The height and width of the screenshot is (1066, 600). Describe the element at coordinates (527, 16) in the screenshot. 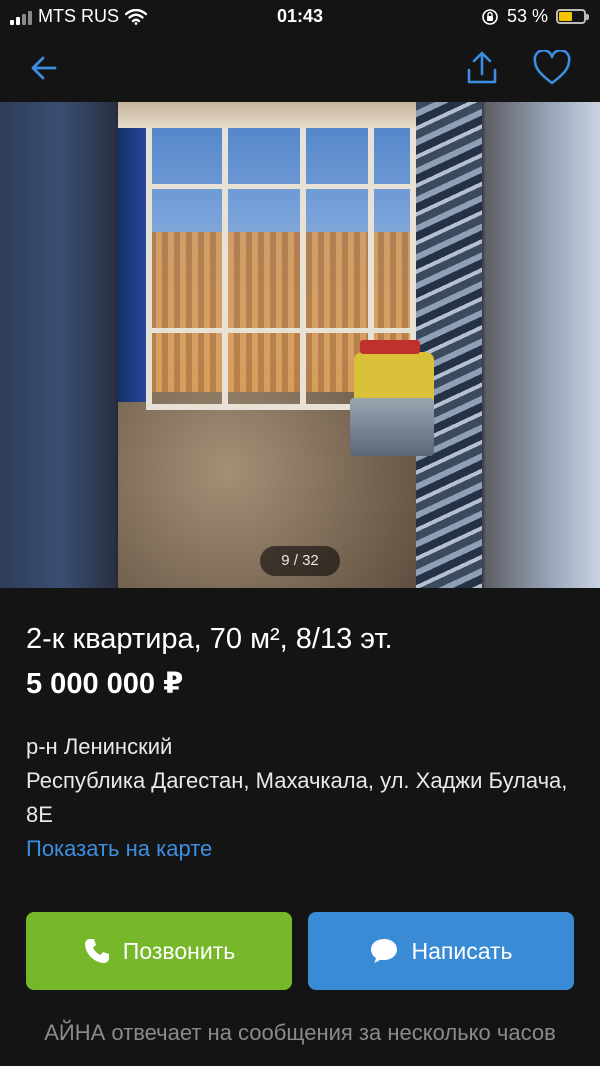

I see `battery-percent: 53 %` at that location.